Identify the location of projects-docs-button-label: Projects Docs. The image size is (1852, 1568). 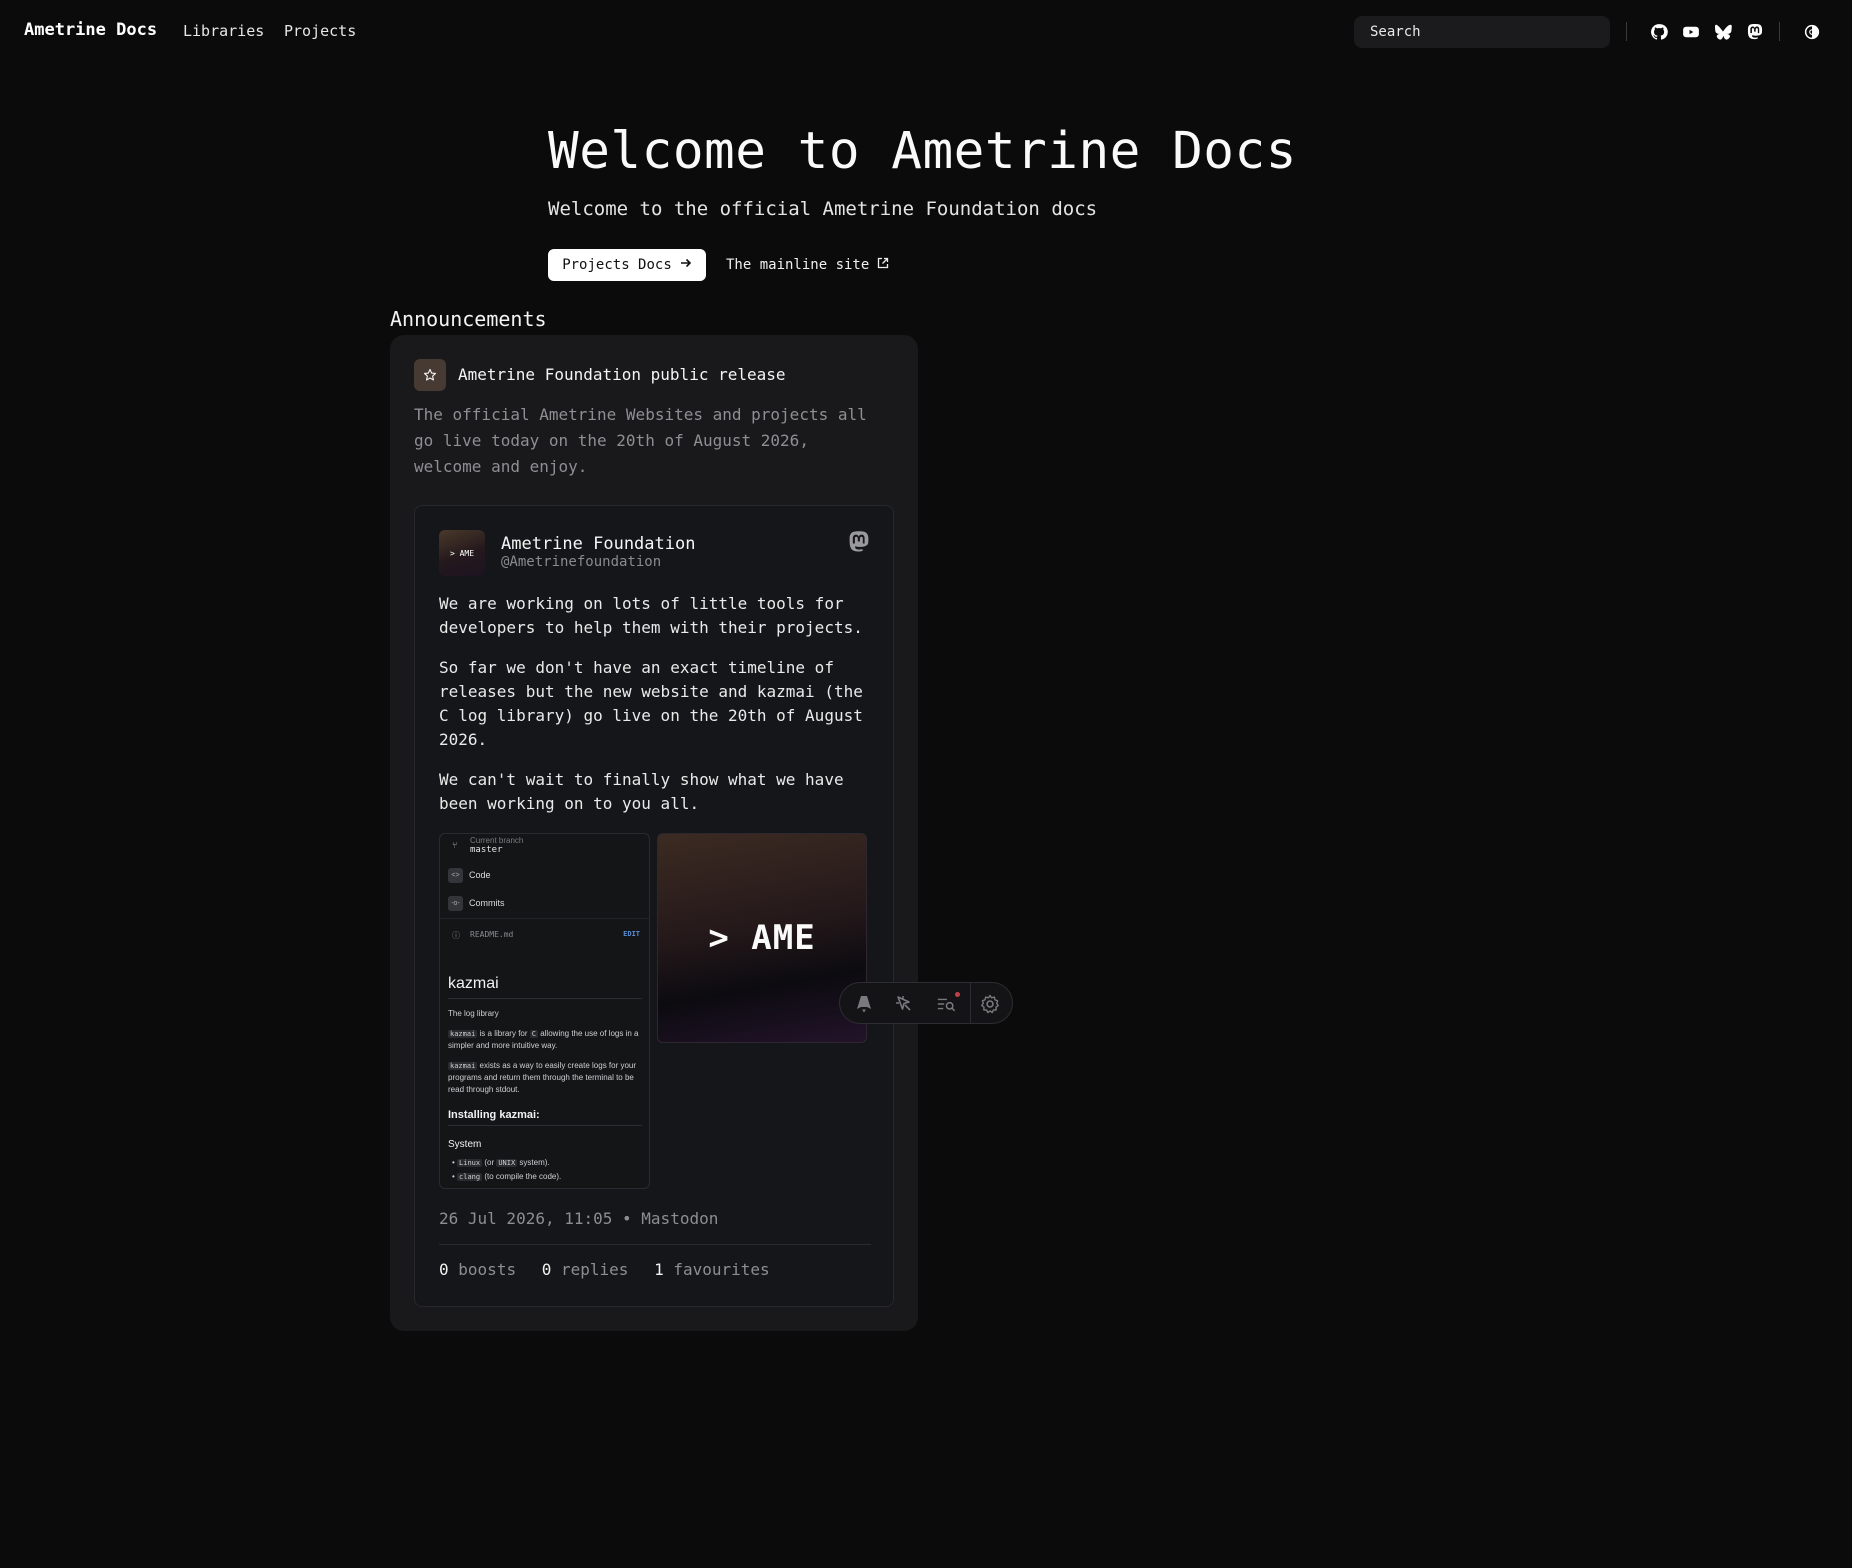
(617, 265).